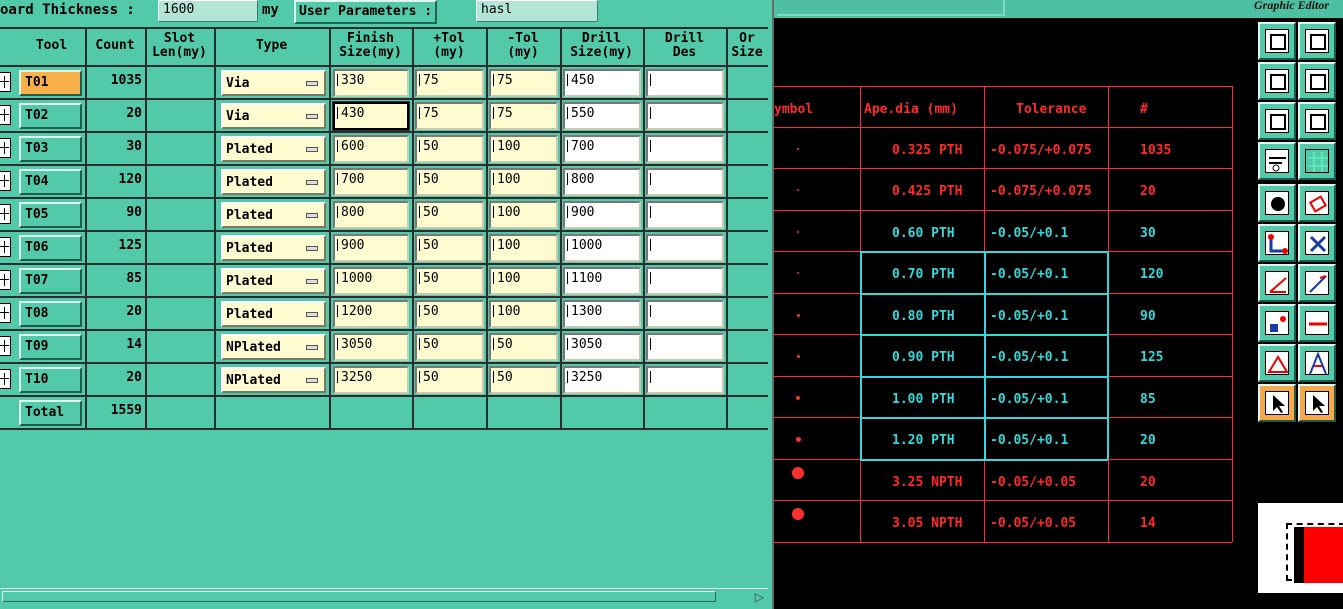 This screenshot has height=609, width=1343. I want to click on page-left-icon, so click(1277, 81).